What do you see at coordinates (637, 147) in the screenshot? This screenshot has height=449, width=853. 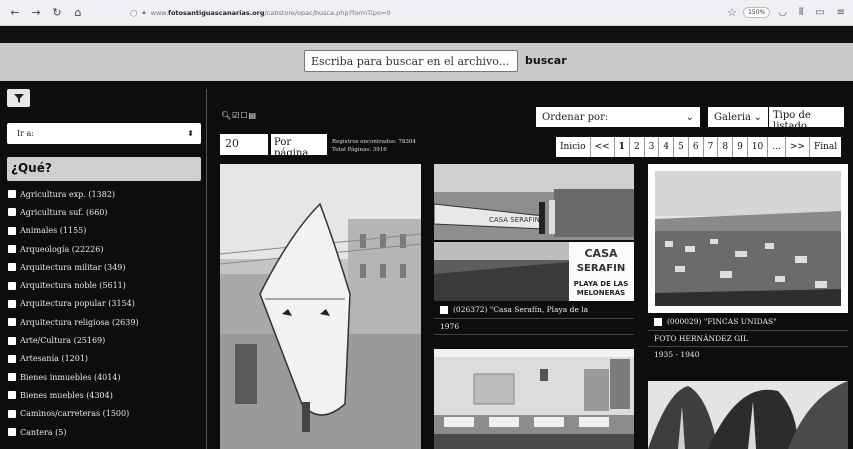 I see `page-link: 2` at bounding box center [637, 147].